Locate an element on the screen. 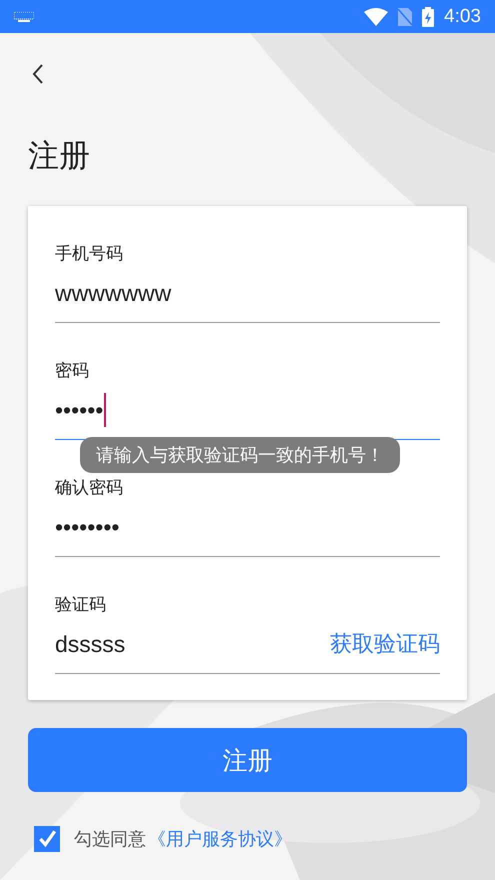  field-label: 密码 is located at coordinates (72, 371).